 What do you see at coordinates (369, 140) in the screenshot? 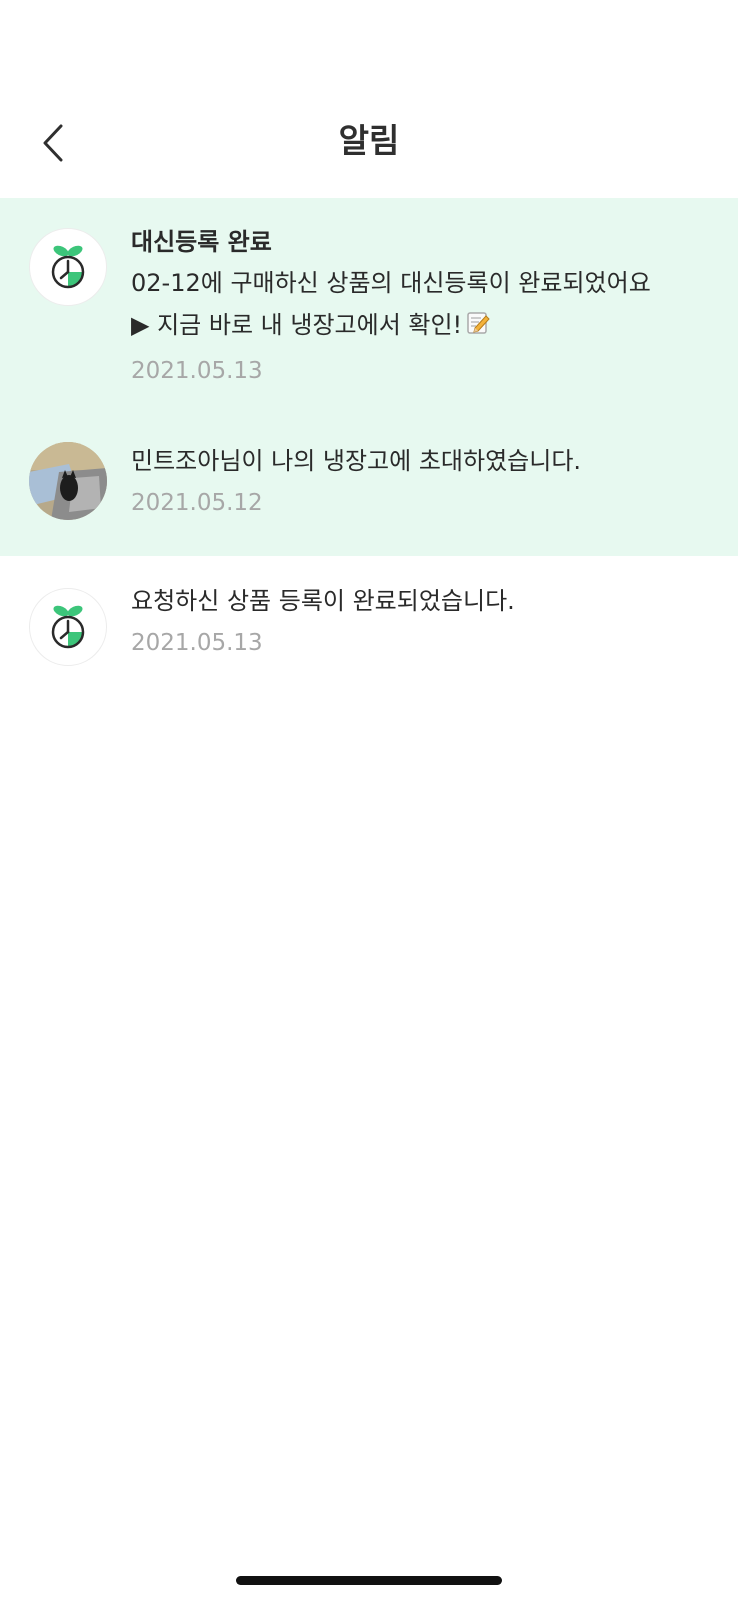
I see `page-title: 알림` at bounding box center [369, 140].